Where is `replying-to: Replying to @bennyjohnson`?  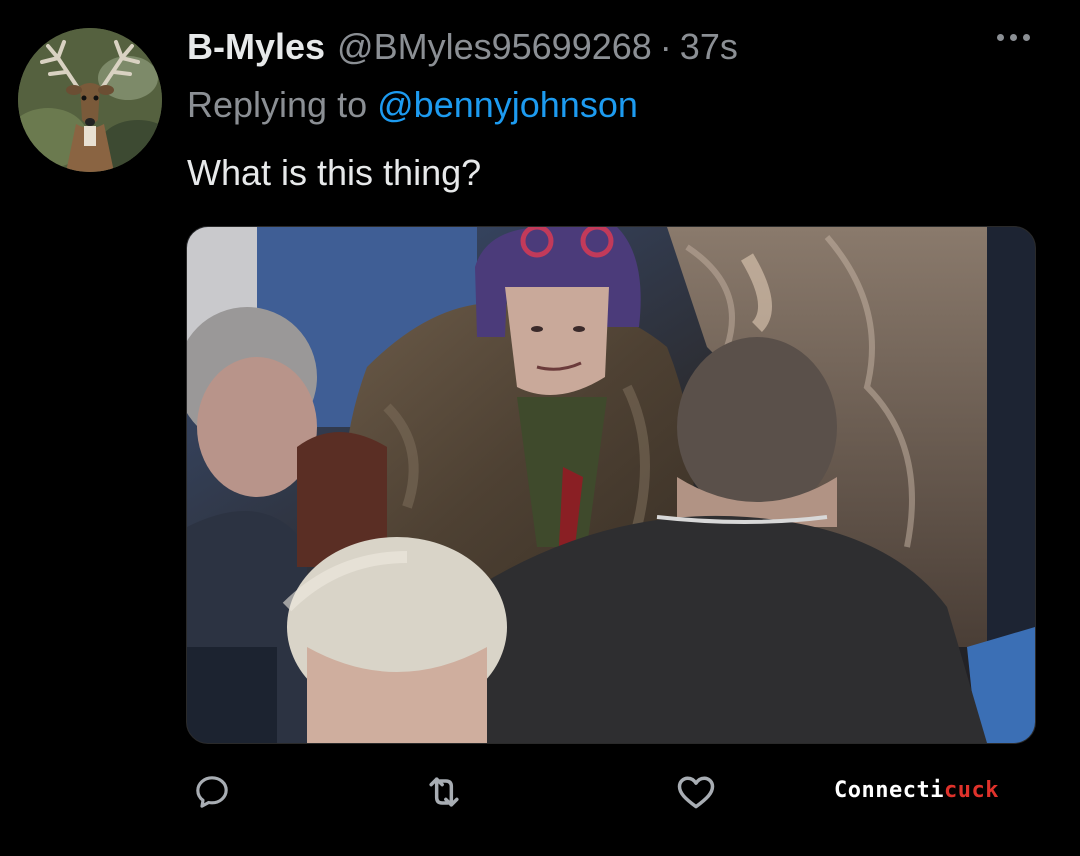
replying-to: Replying to @bennyjohnson is located at coordinates (412, 105).